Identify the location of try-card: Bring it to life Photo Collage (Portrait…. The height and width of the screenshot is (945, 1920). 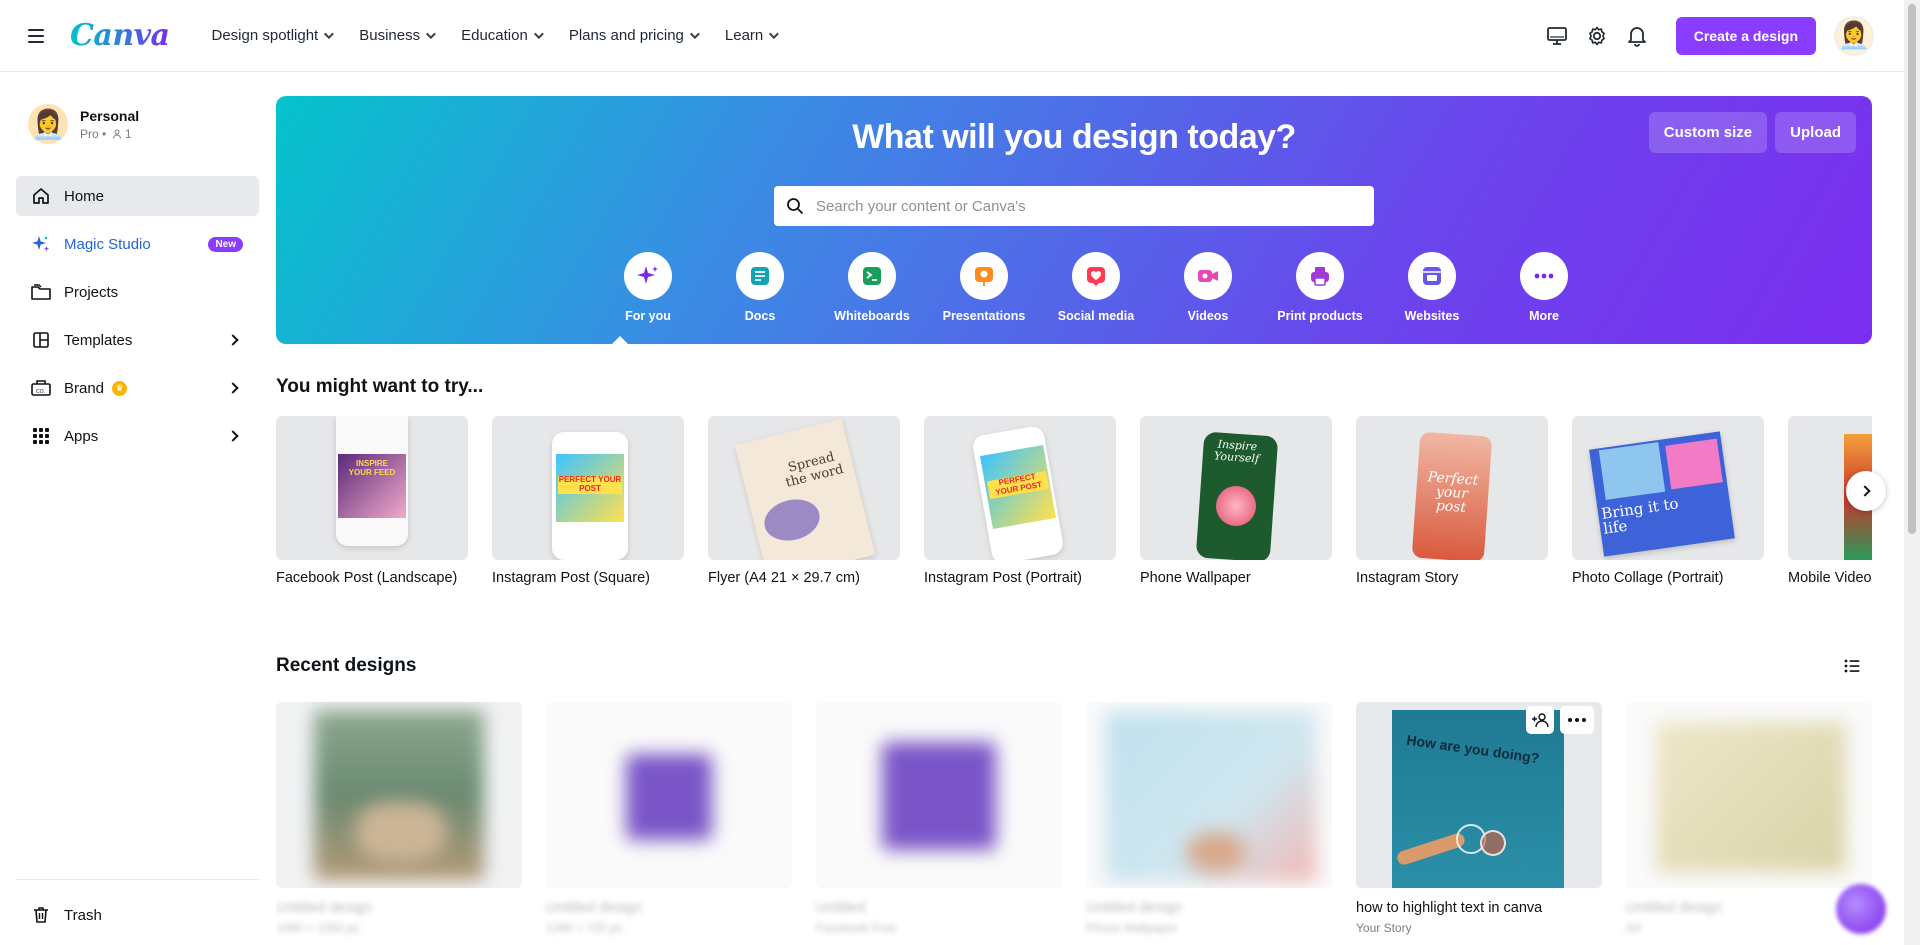
(1668, 501).